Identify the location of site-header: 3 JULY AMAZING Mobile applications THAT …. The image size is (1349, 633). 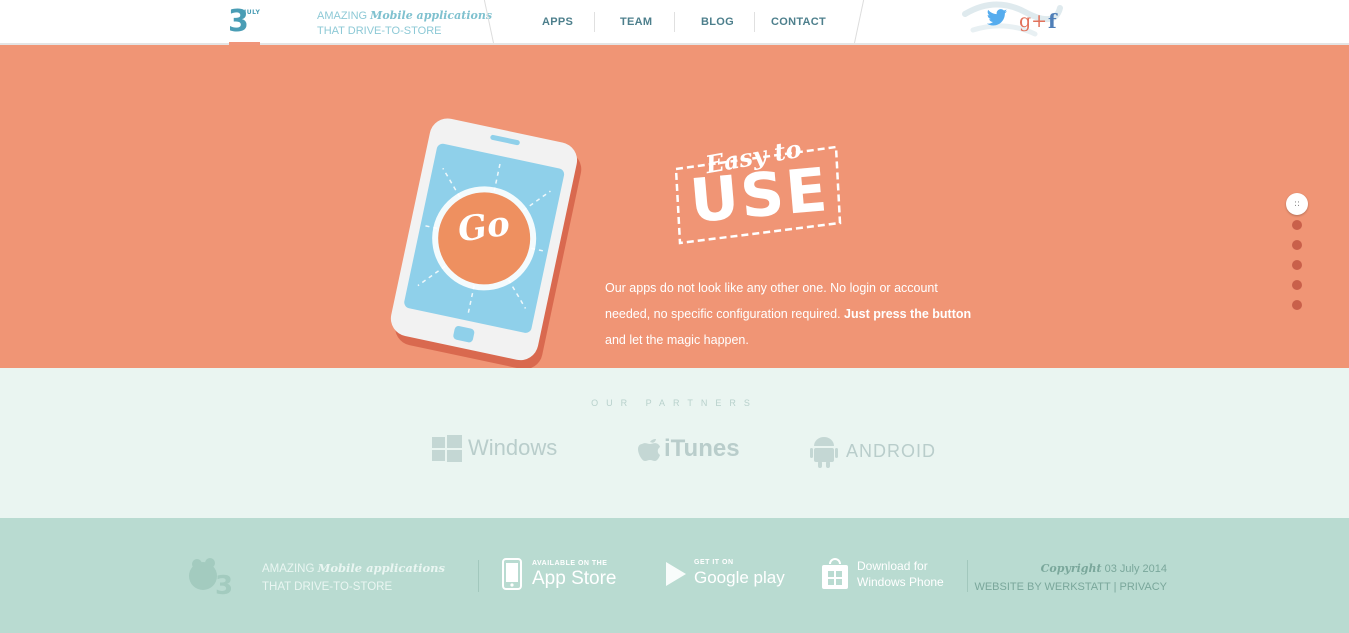
(674, 22).